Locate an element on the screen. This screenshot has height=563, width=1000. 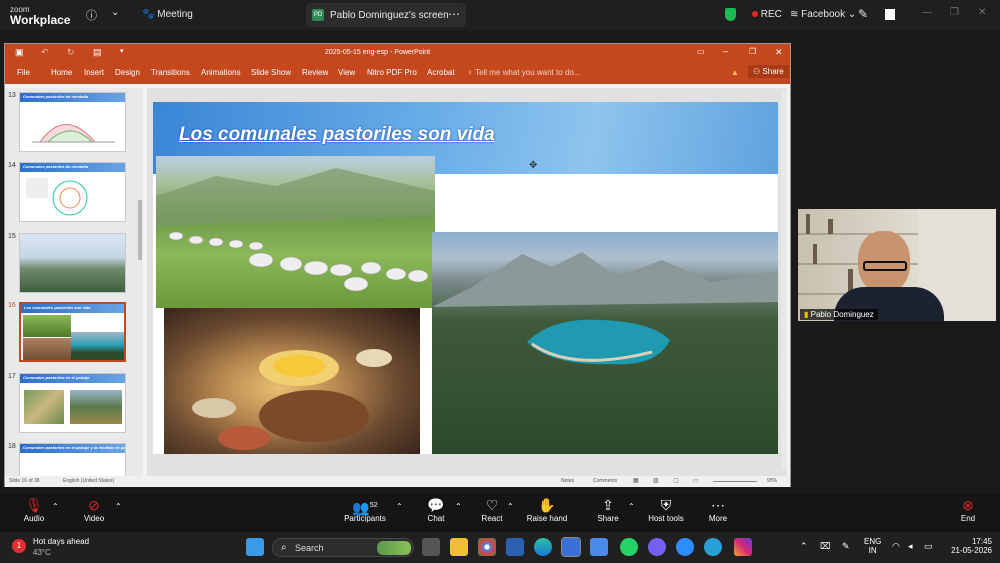
windows-start-icon is located at coordinates (255, 547).